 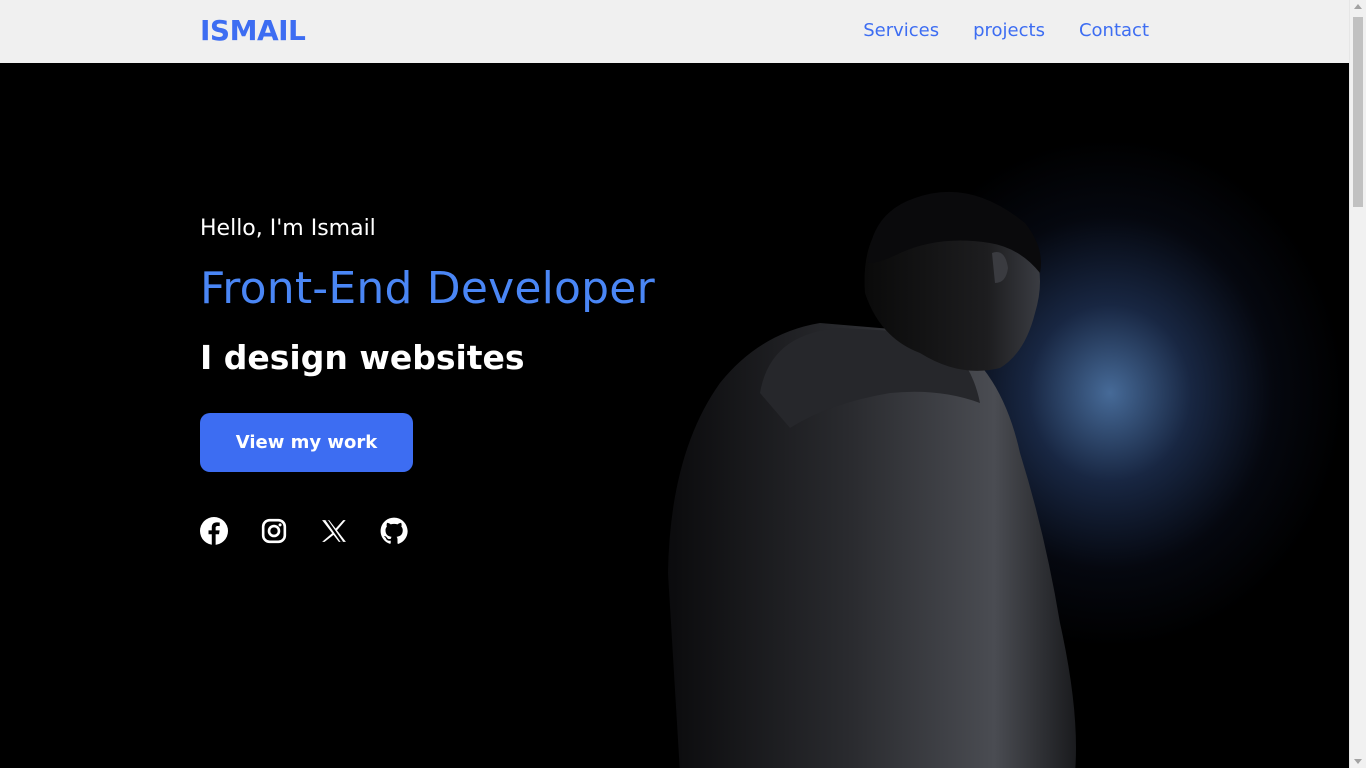 I want to click on social-links, so click(x=304, y=531).